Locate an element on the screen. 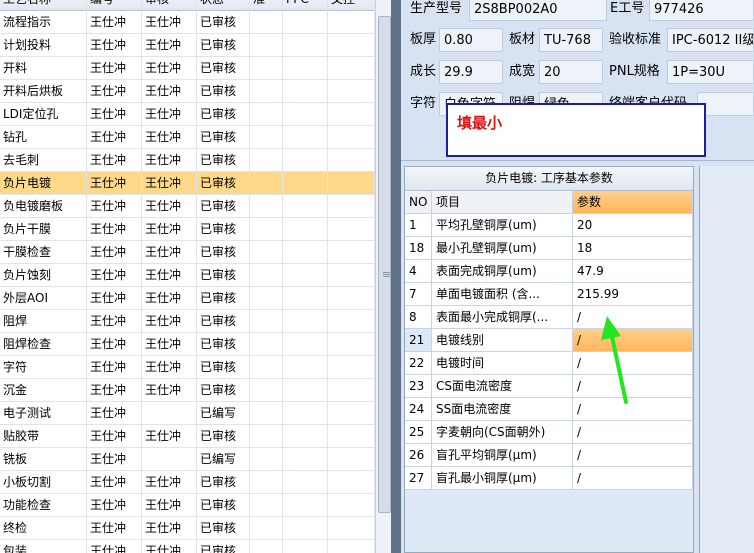 The width and height of the screenshot is (754, 553). table-row: 流程指示 王仕冲 王仕冲 已审核 is located at coordinates (187, 22).